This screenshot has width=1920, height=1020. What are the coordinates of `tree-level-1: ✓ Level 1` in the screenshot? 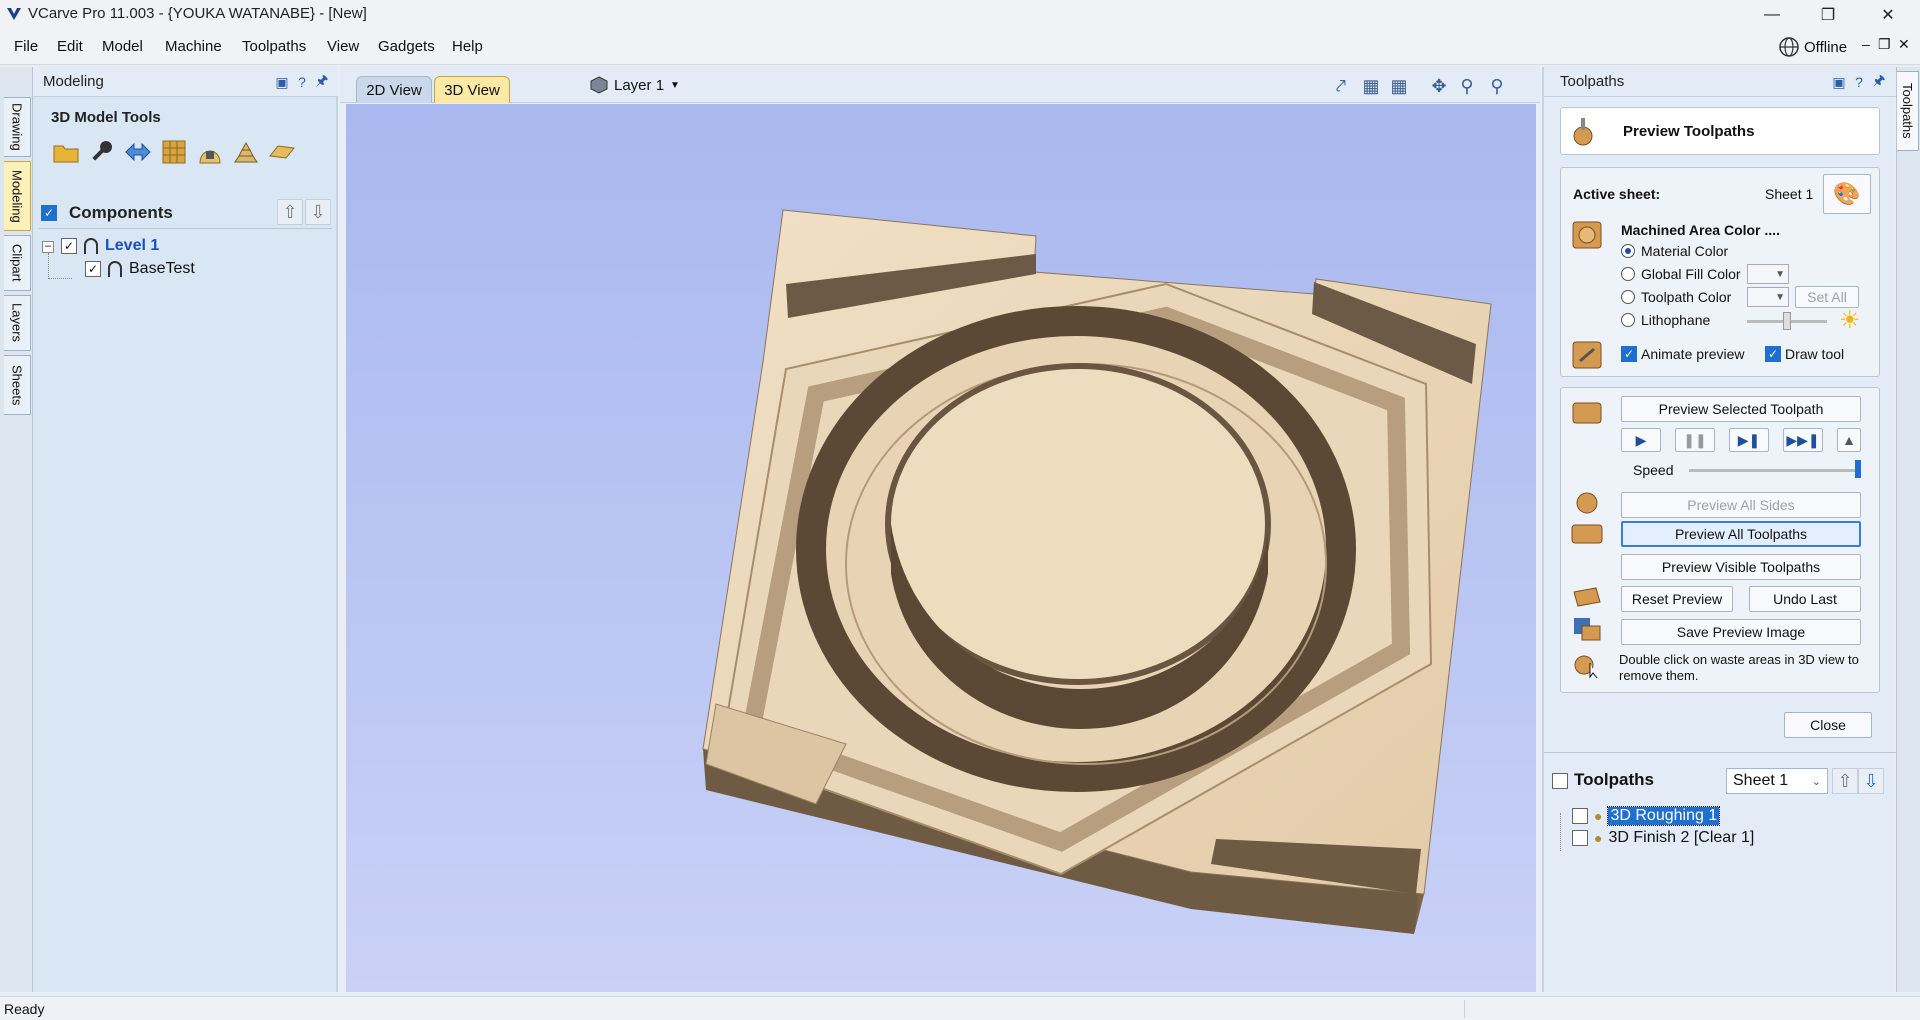 It's located at (110, 246).